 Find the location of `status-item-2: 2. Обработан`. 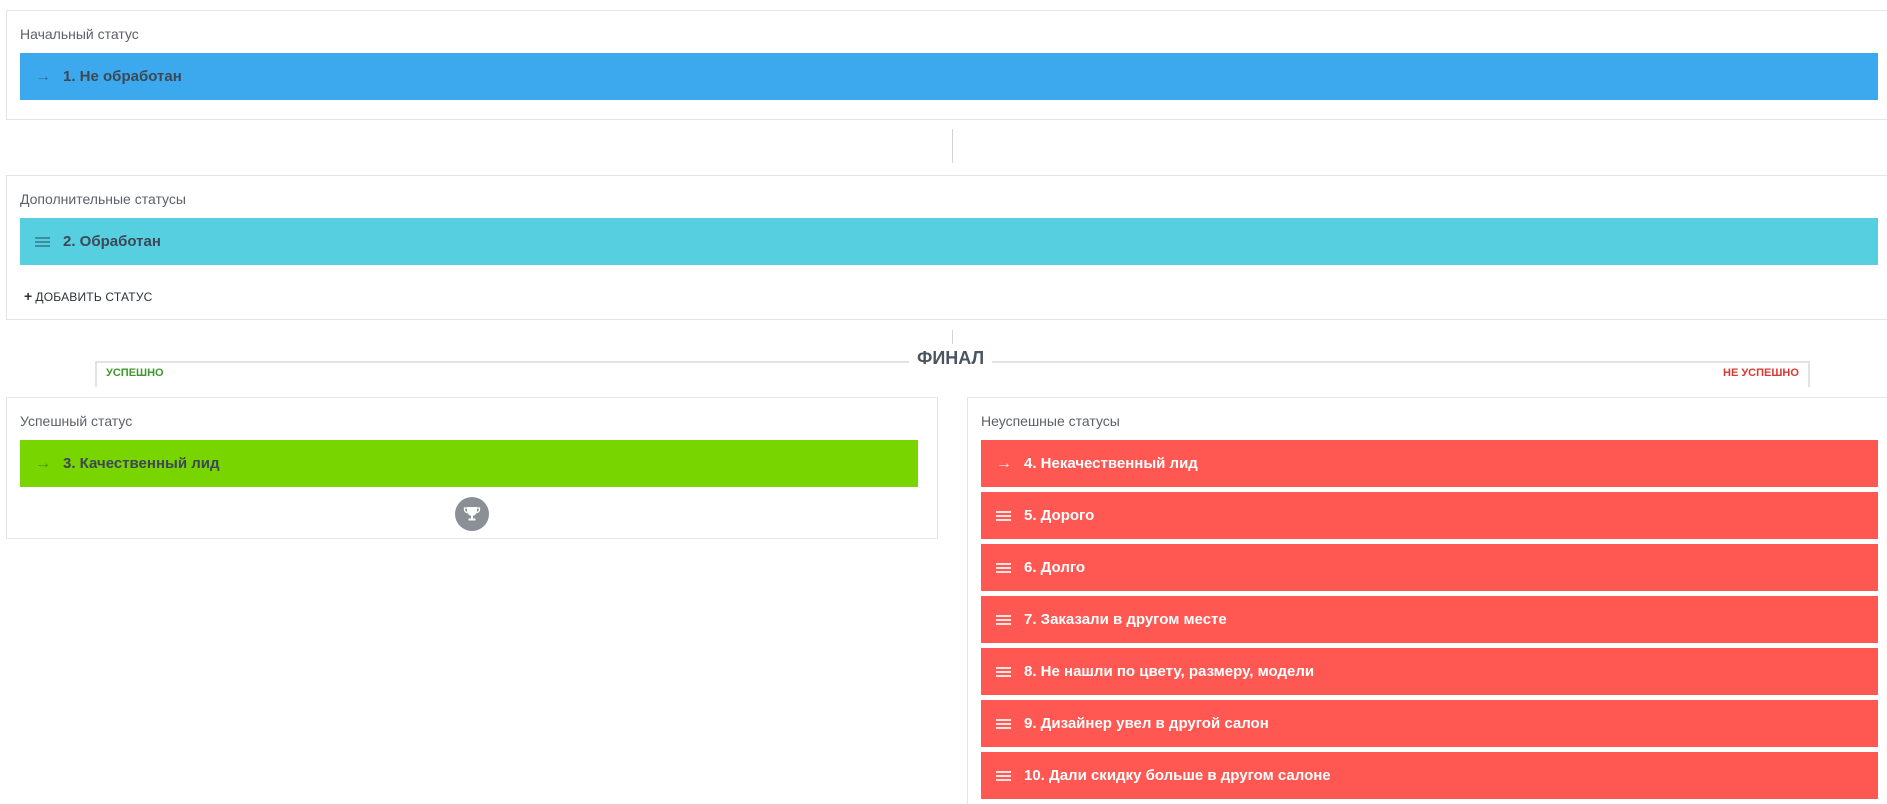

status-item-2: 2. Обработан is located at coordinates (949, 241).